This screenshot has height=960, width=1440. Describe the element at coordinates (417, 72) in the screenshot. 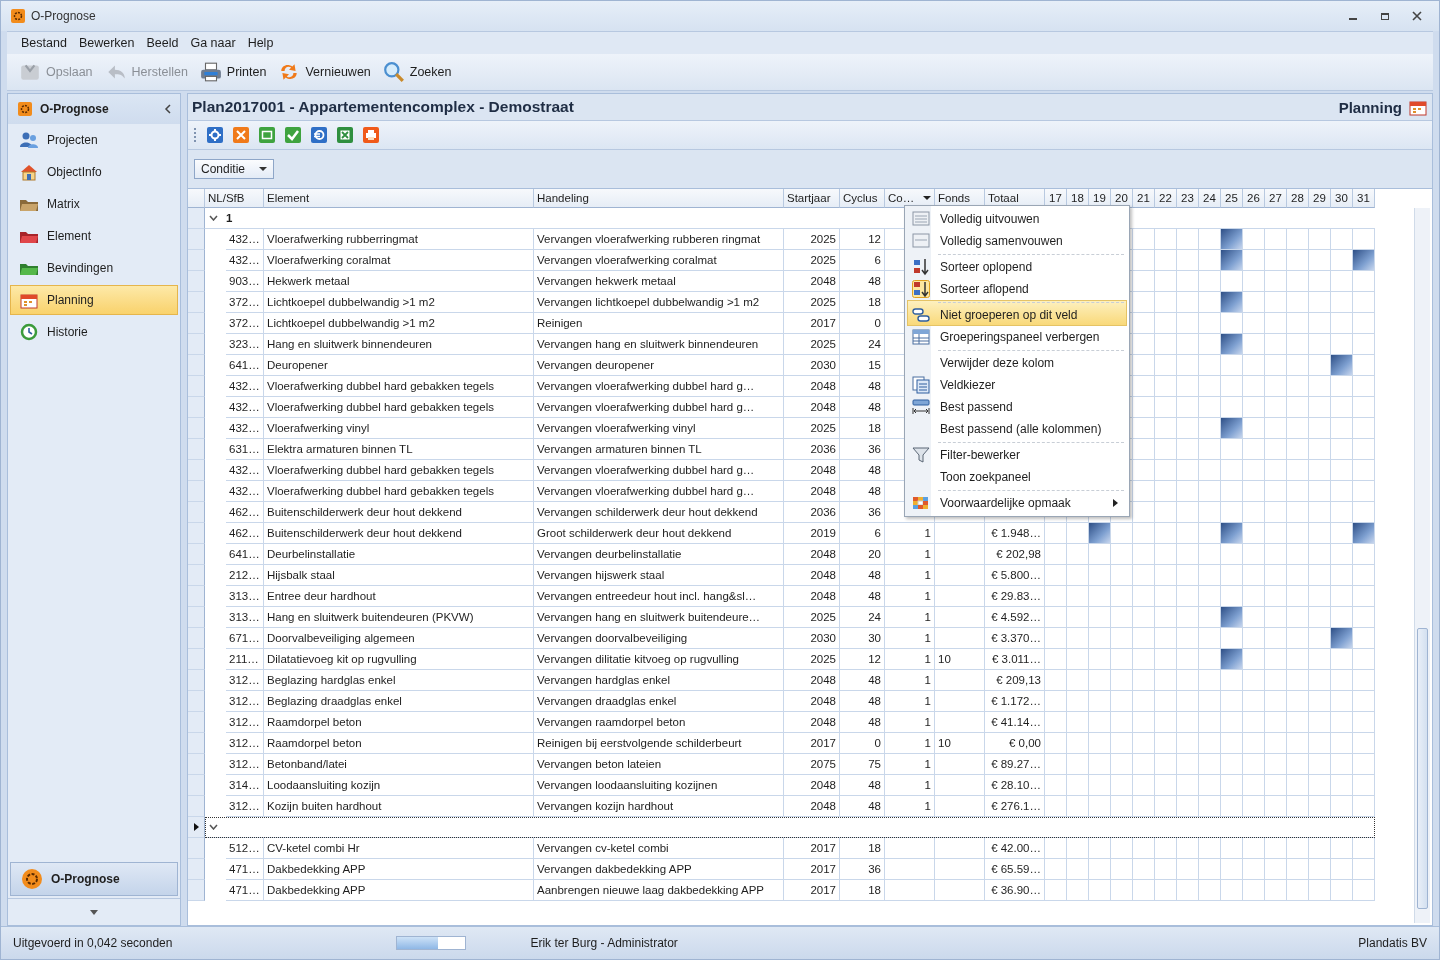

I see `toolbar-button: Zoeken` at that location.